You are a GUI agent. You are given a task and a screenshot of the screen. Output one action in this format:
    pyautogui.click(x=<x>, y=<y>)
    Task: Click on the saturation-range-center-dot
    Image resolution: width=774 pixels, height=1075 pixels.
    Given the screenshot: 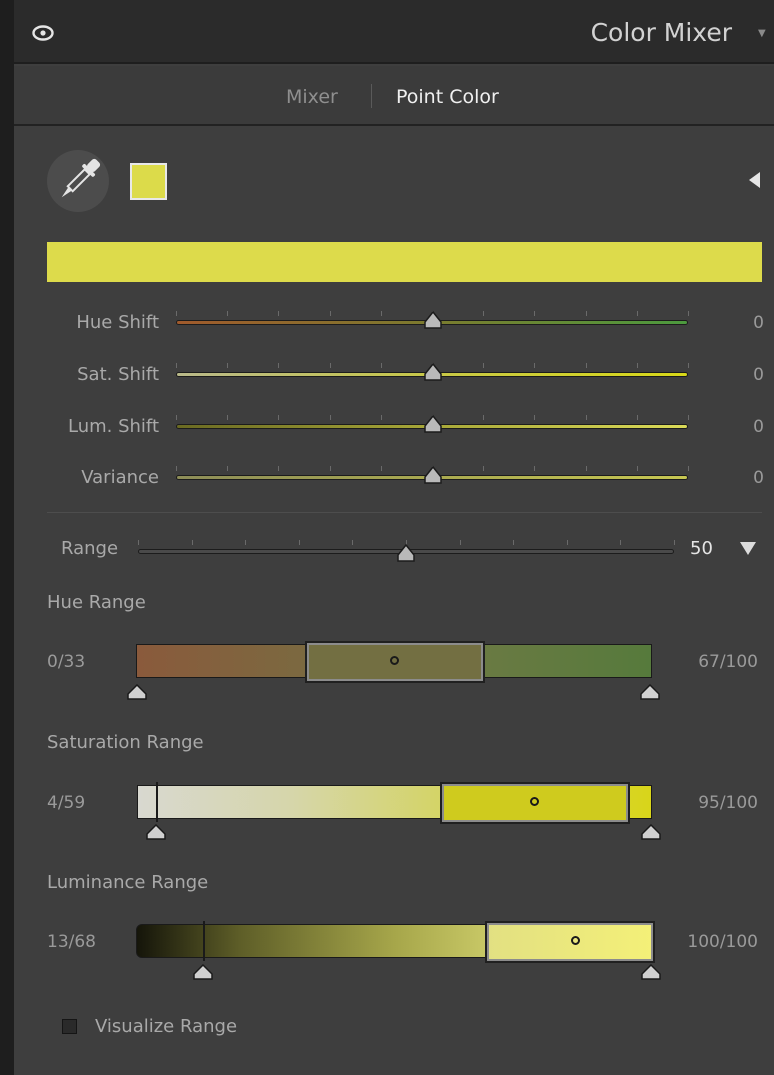 What is the action you would take?
    pyautogui.click(x=534, y=801)
    